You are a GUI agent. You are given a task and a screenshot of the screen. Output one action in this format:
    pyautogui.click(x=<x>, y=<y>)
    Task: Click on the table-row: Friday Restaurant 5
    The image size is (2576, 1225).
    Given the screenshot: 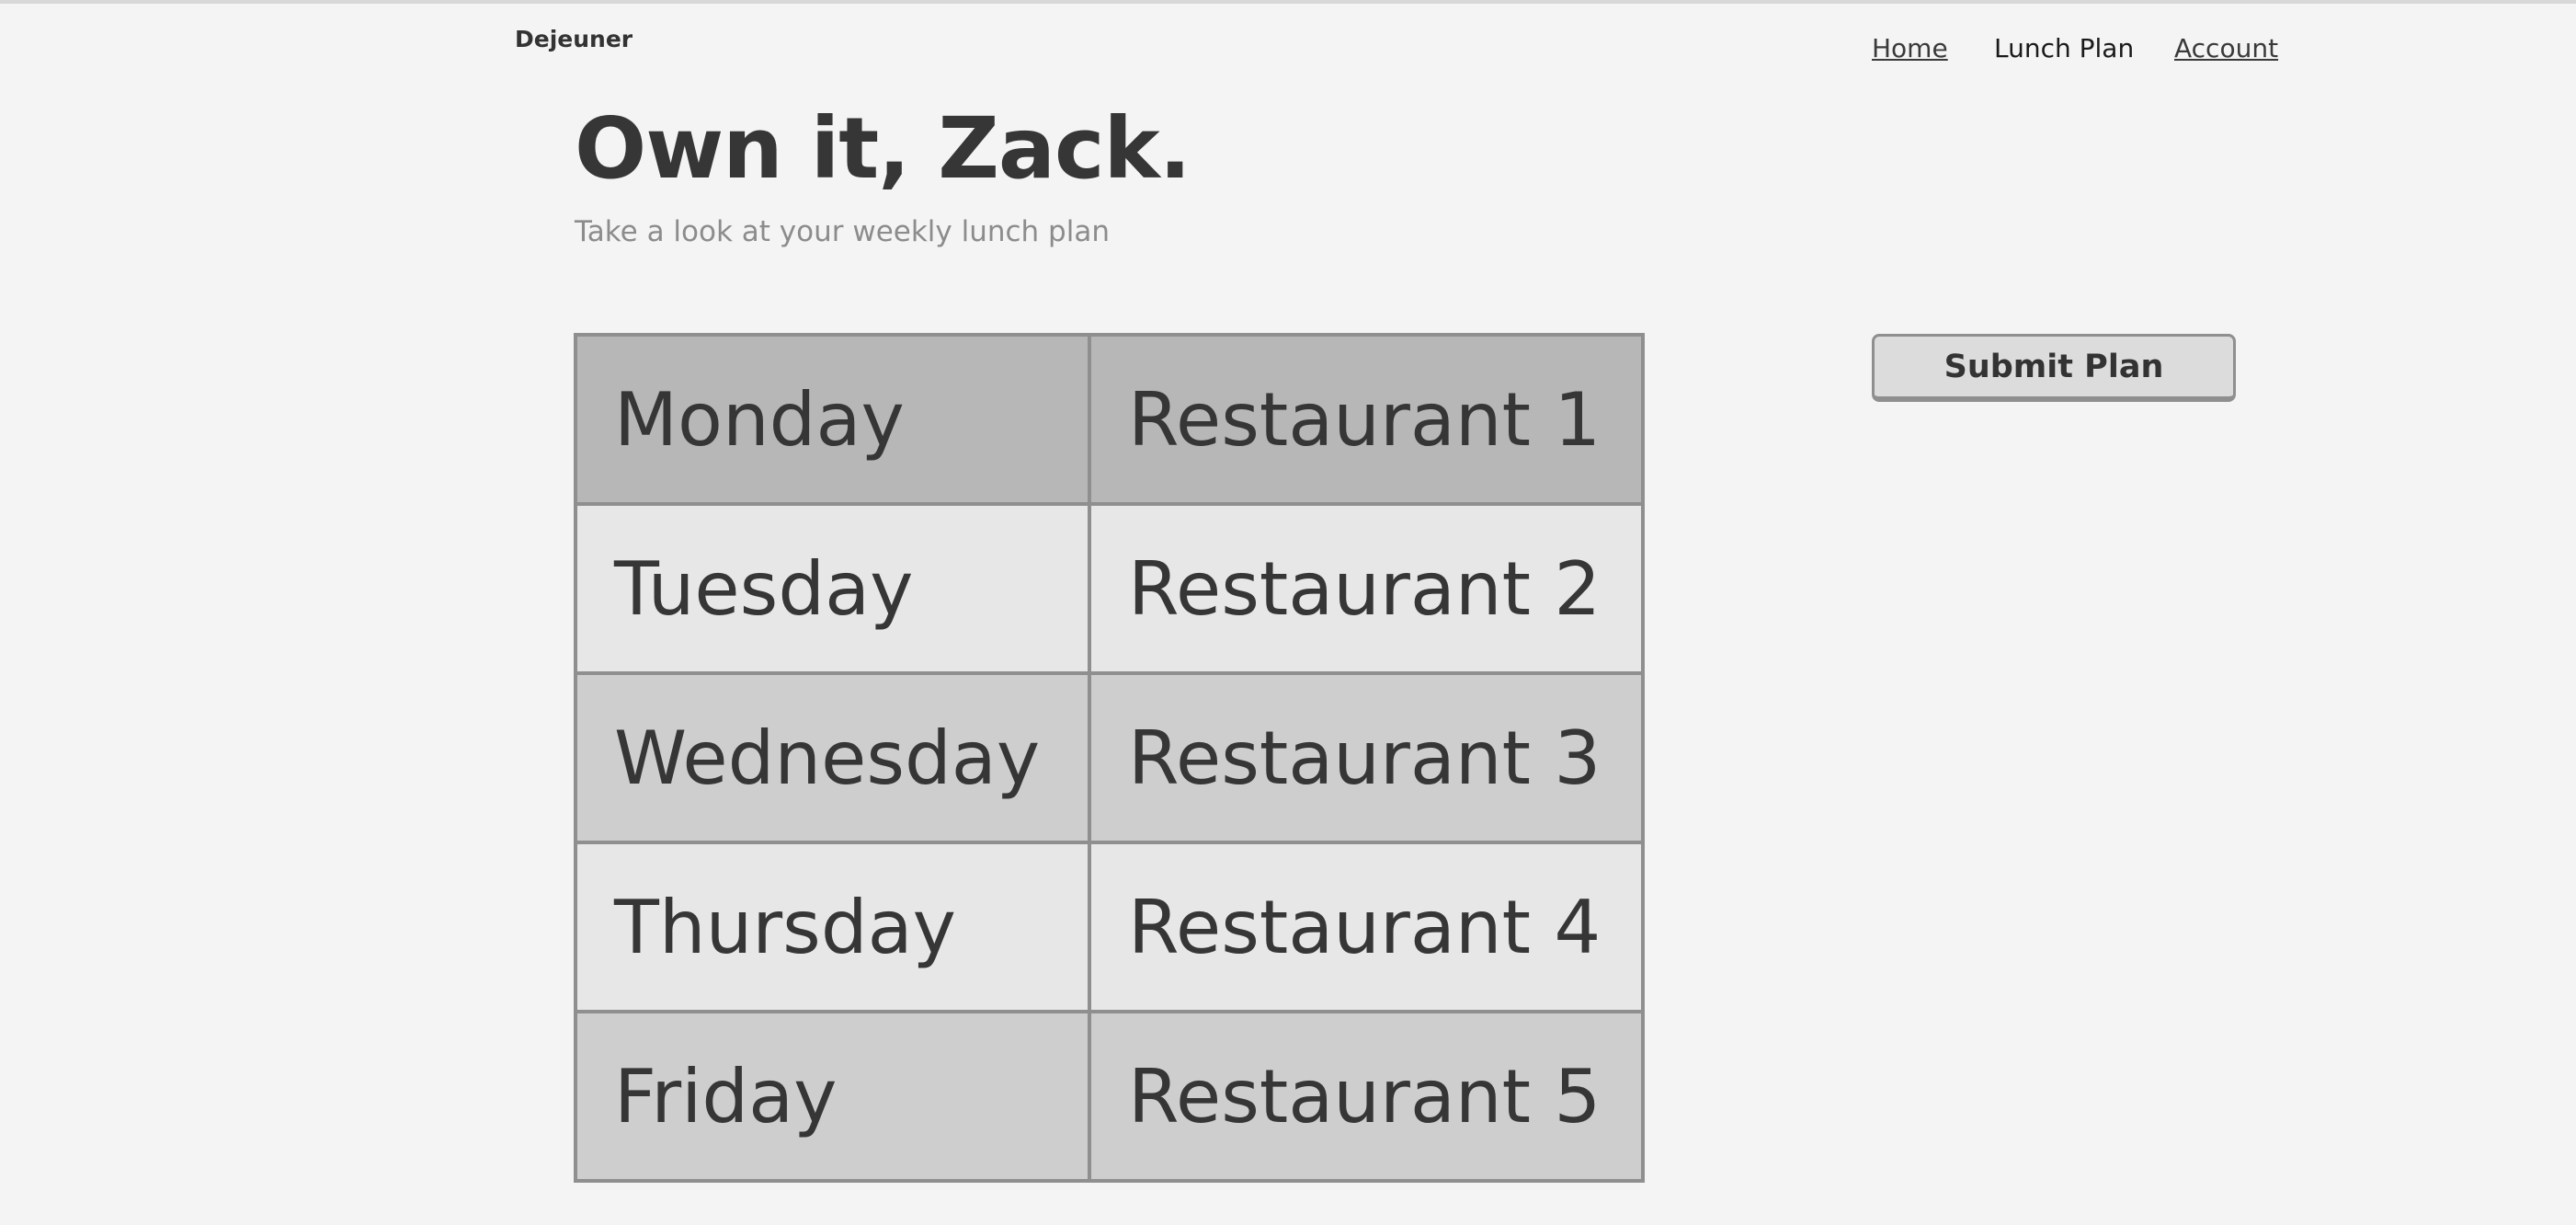 What is the action you would take?
    pyautogui.click(x=1109, y=1096)
    